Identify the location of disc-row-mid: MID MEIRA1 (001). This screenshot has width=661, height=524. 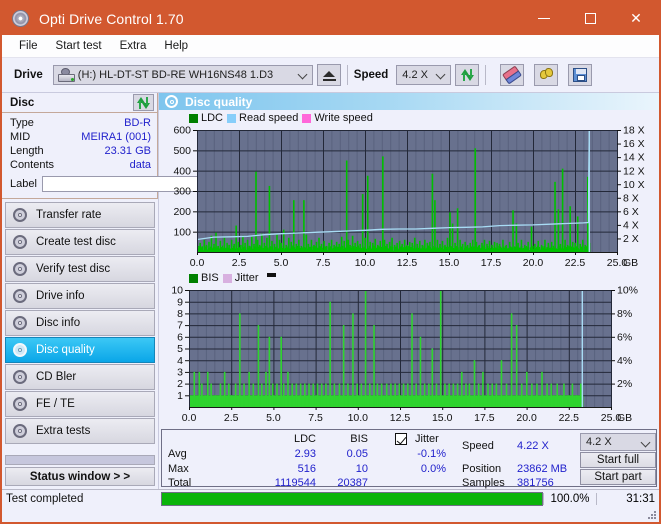
(80, 137).